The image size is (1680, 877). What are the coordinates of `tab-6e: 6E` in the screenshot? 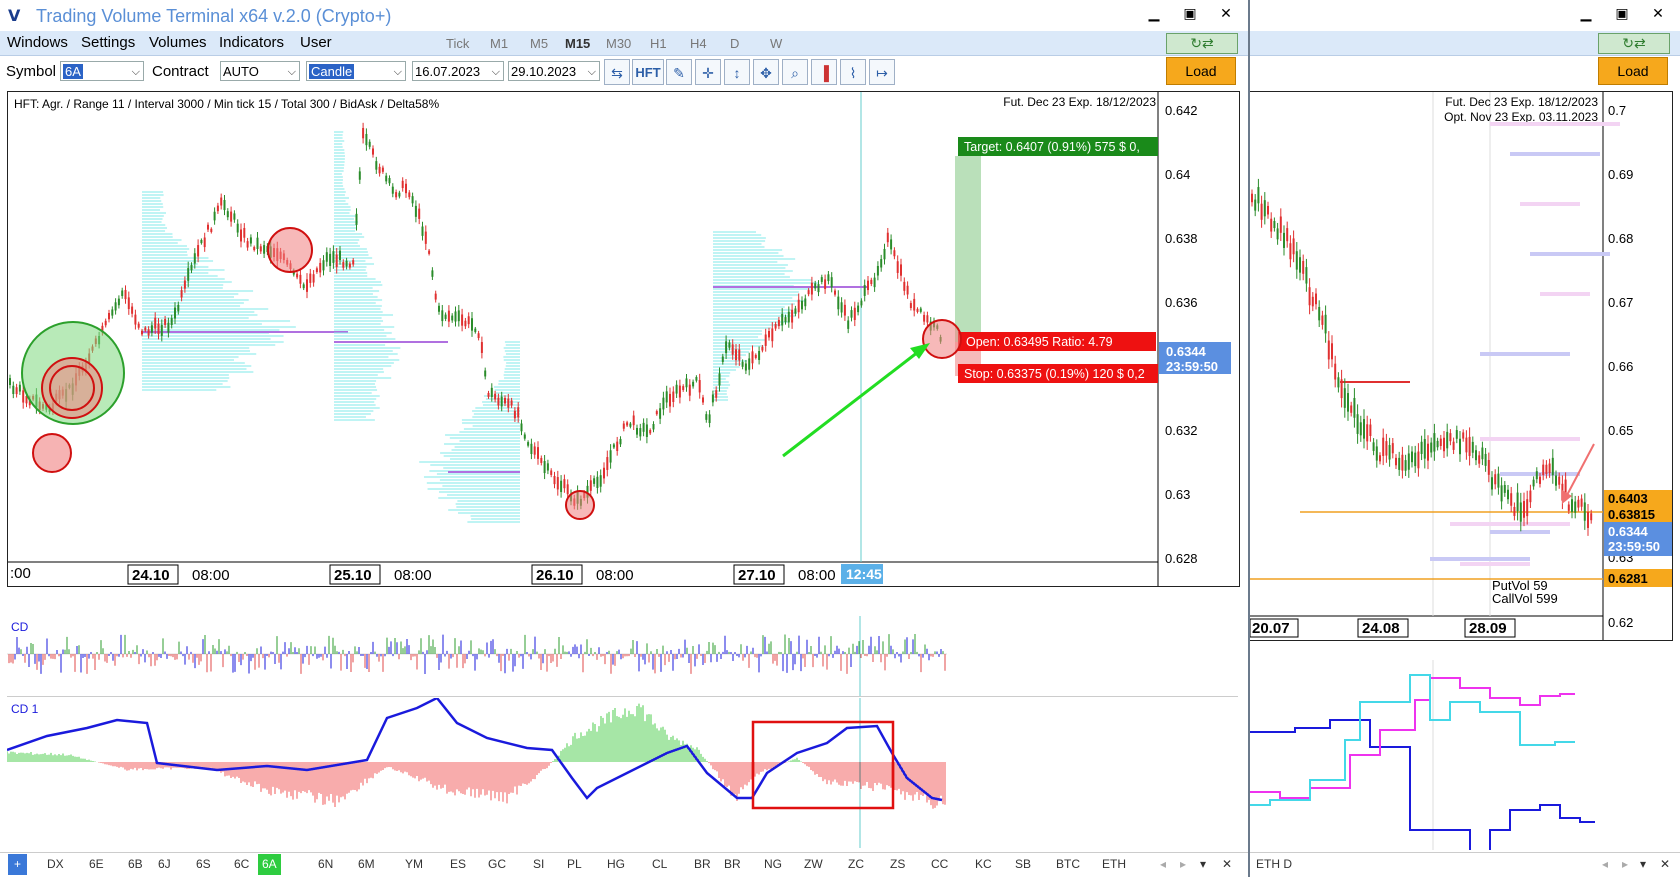 It's located at (96, 864).